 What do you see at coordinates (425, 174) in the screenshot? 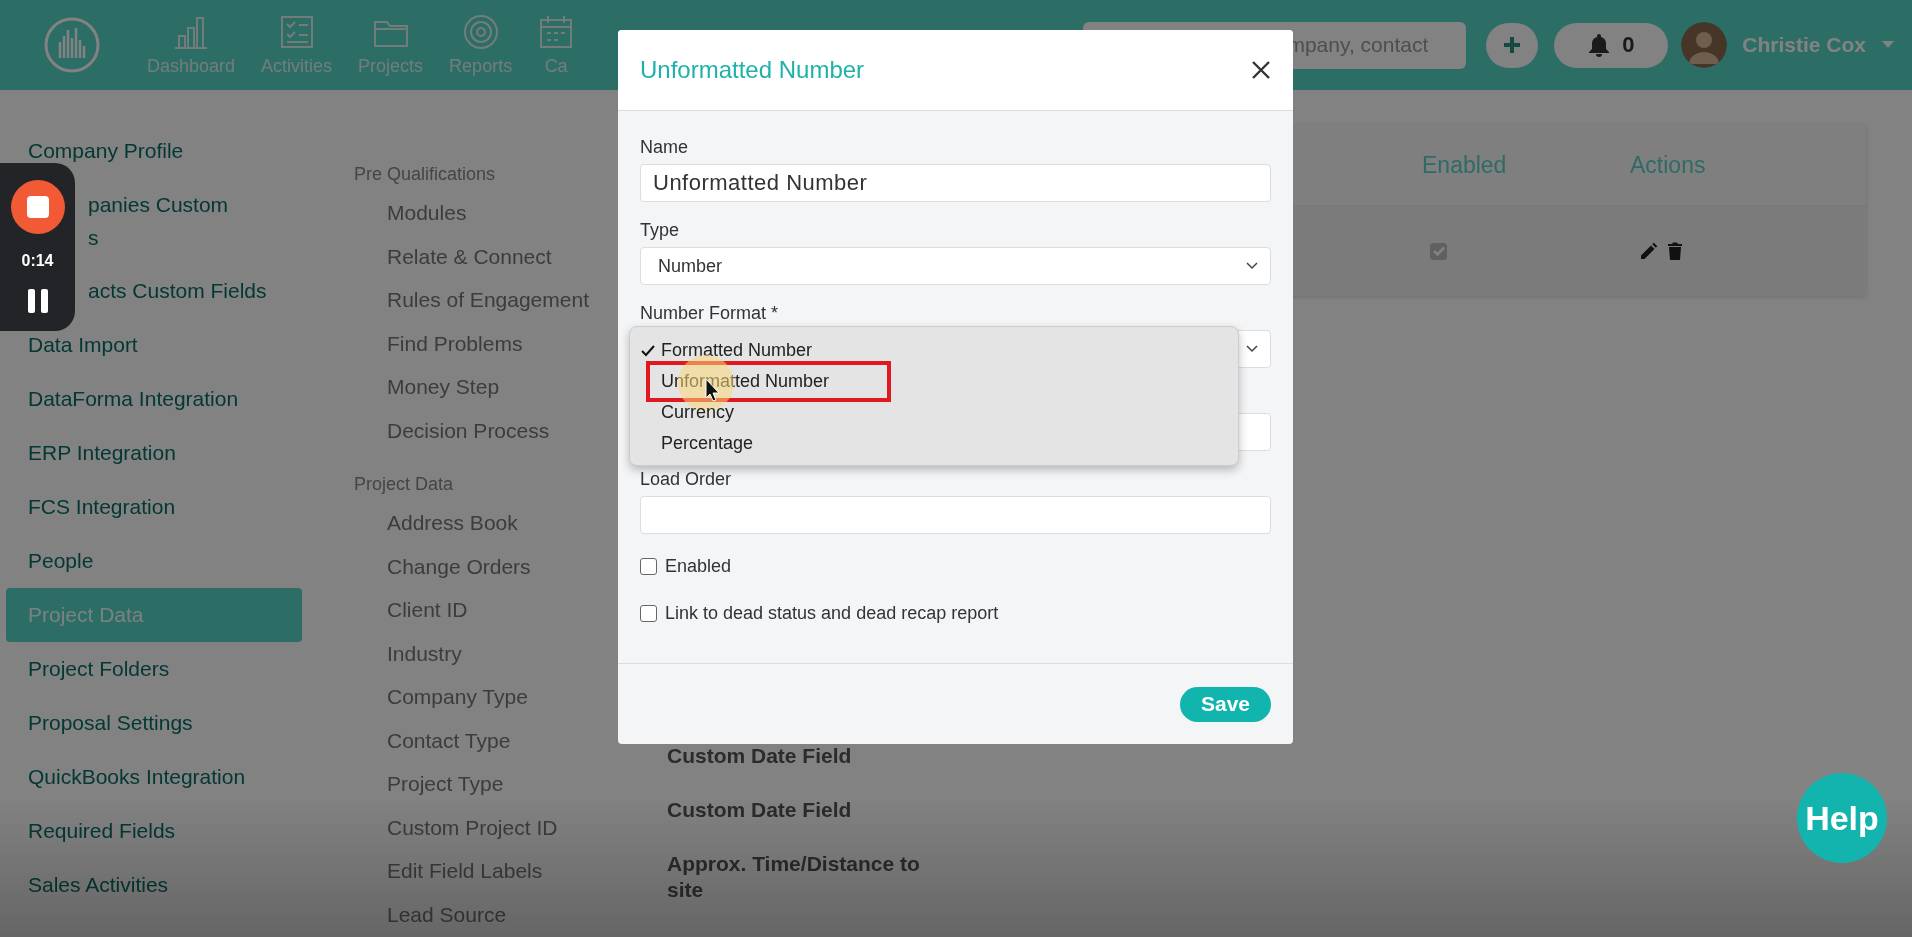
I see `section-heading: Pre Qualifications` at bounding box center [425, 174].